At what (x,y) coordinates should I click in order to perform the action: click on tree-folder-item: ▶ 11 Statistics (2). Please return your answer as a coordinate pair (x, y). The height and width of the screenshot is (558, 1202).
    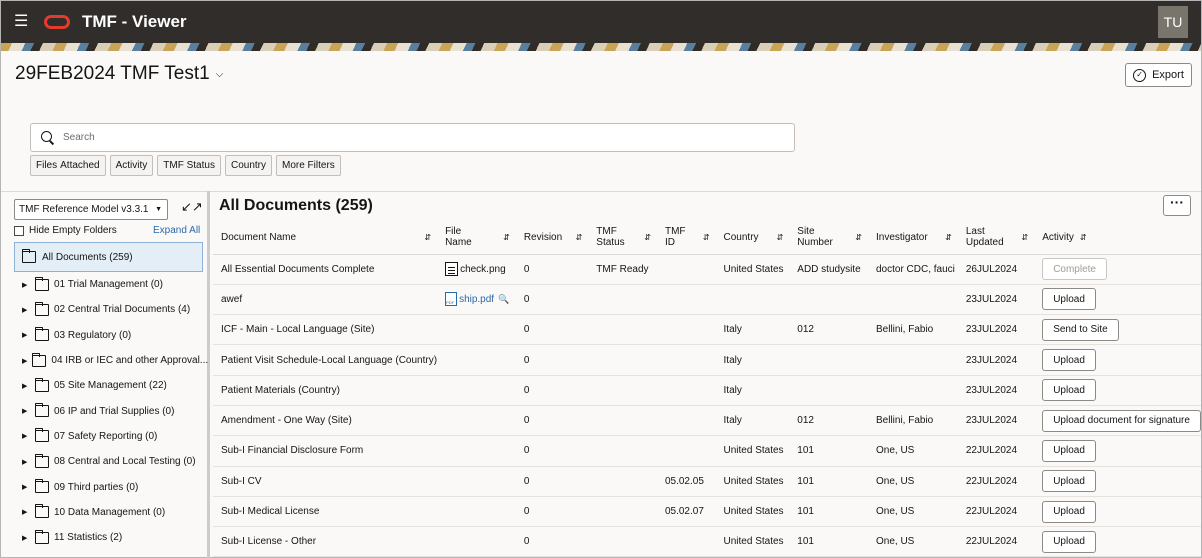
    Looking at the image, I should click on (108, 537).